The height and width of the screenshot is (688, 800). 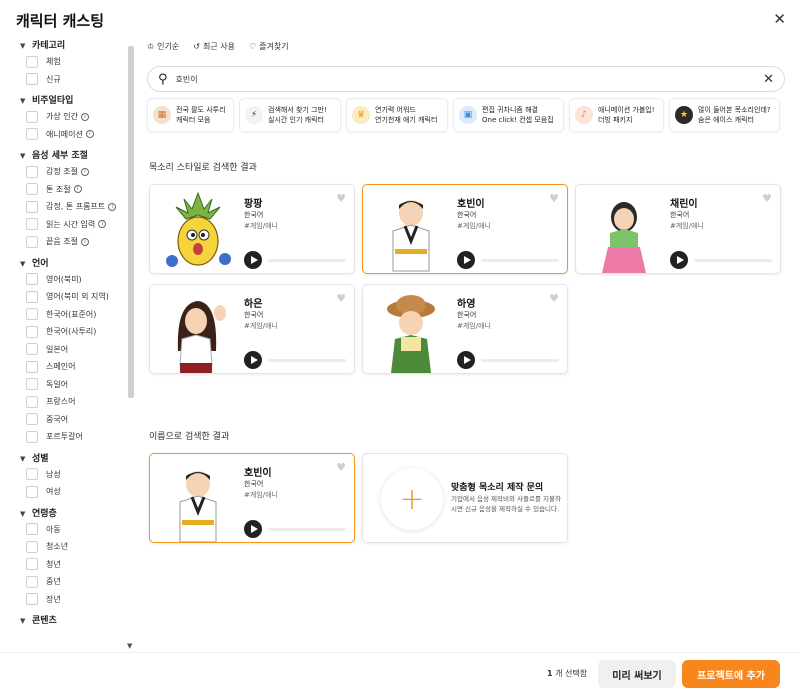 I want to click on filter-option: 청소년, so click(x=79, y=547).